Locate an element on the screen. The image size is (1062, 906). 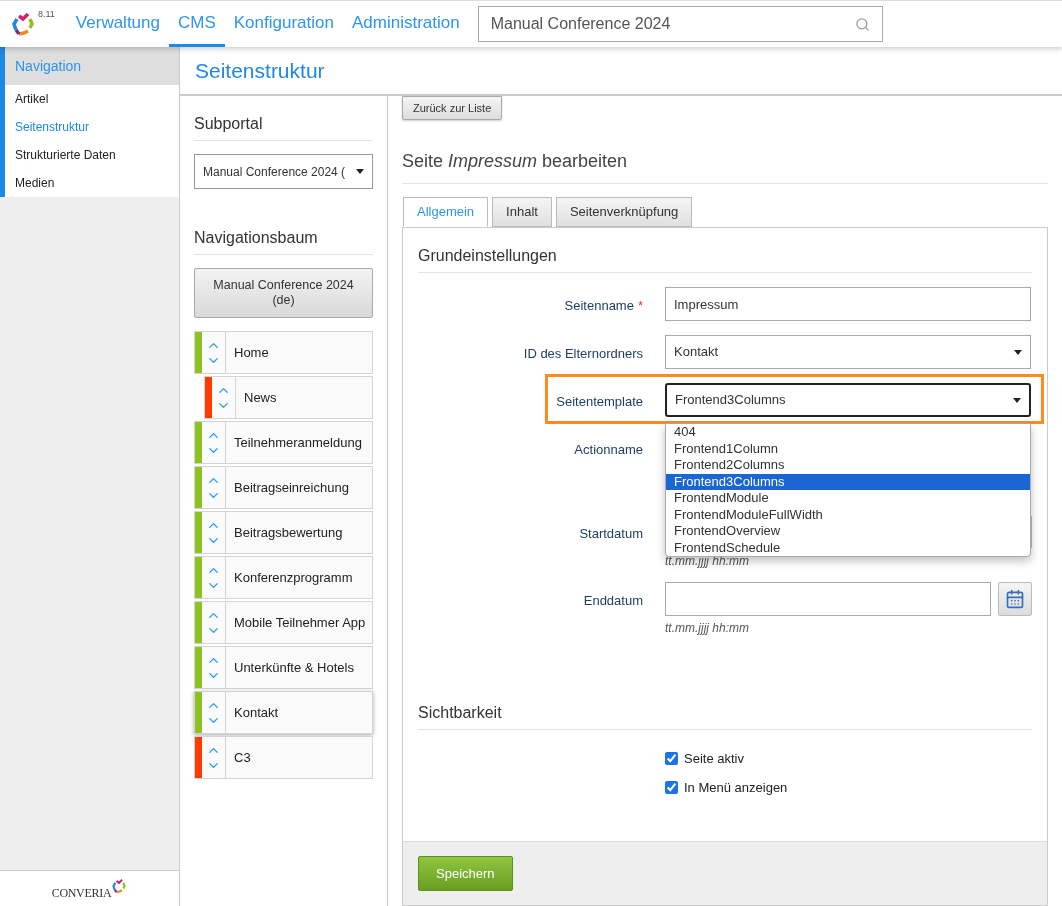
dropdown-option: FrontendModule is located at coordinates (848, 498).